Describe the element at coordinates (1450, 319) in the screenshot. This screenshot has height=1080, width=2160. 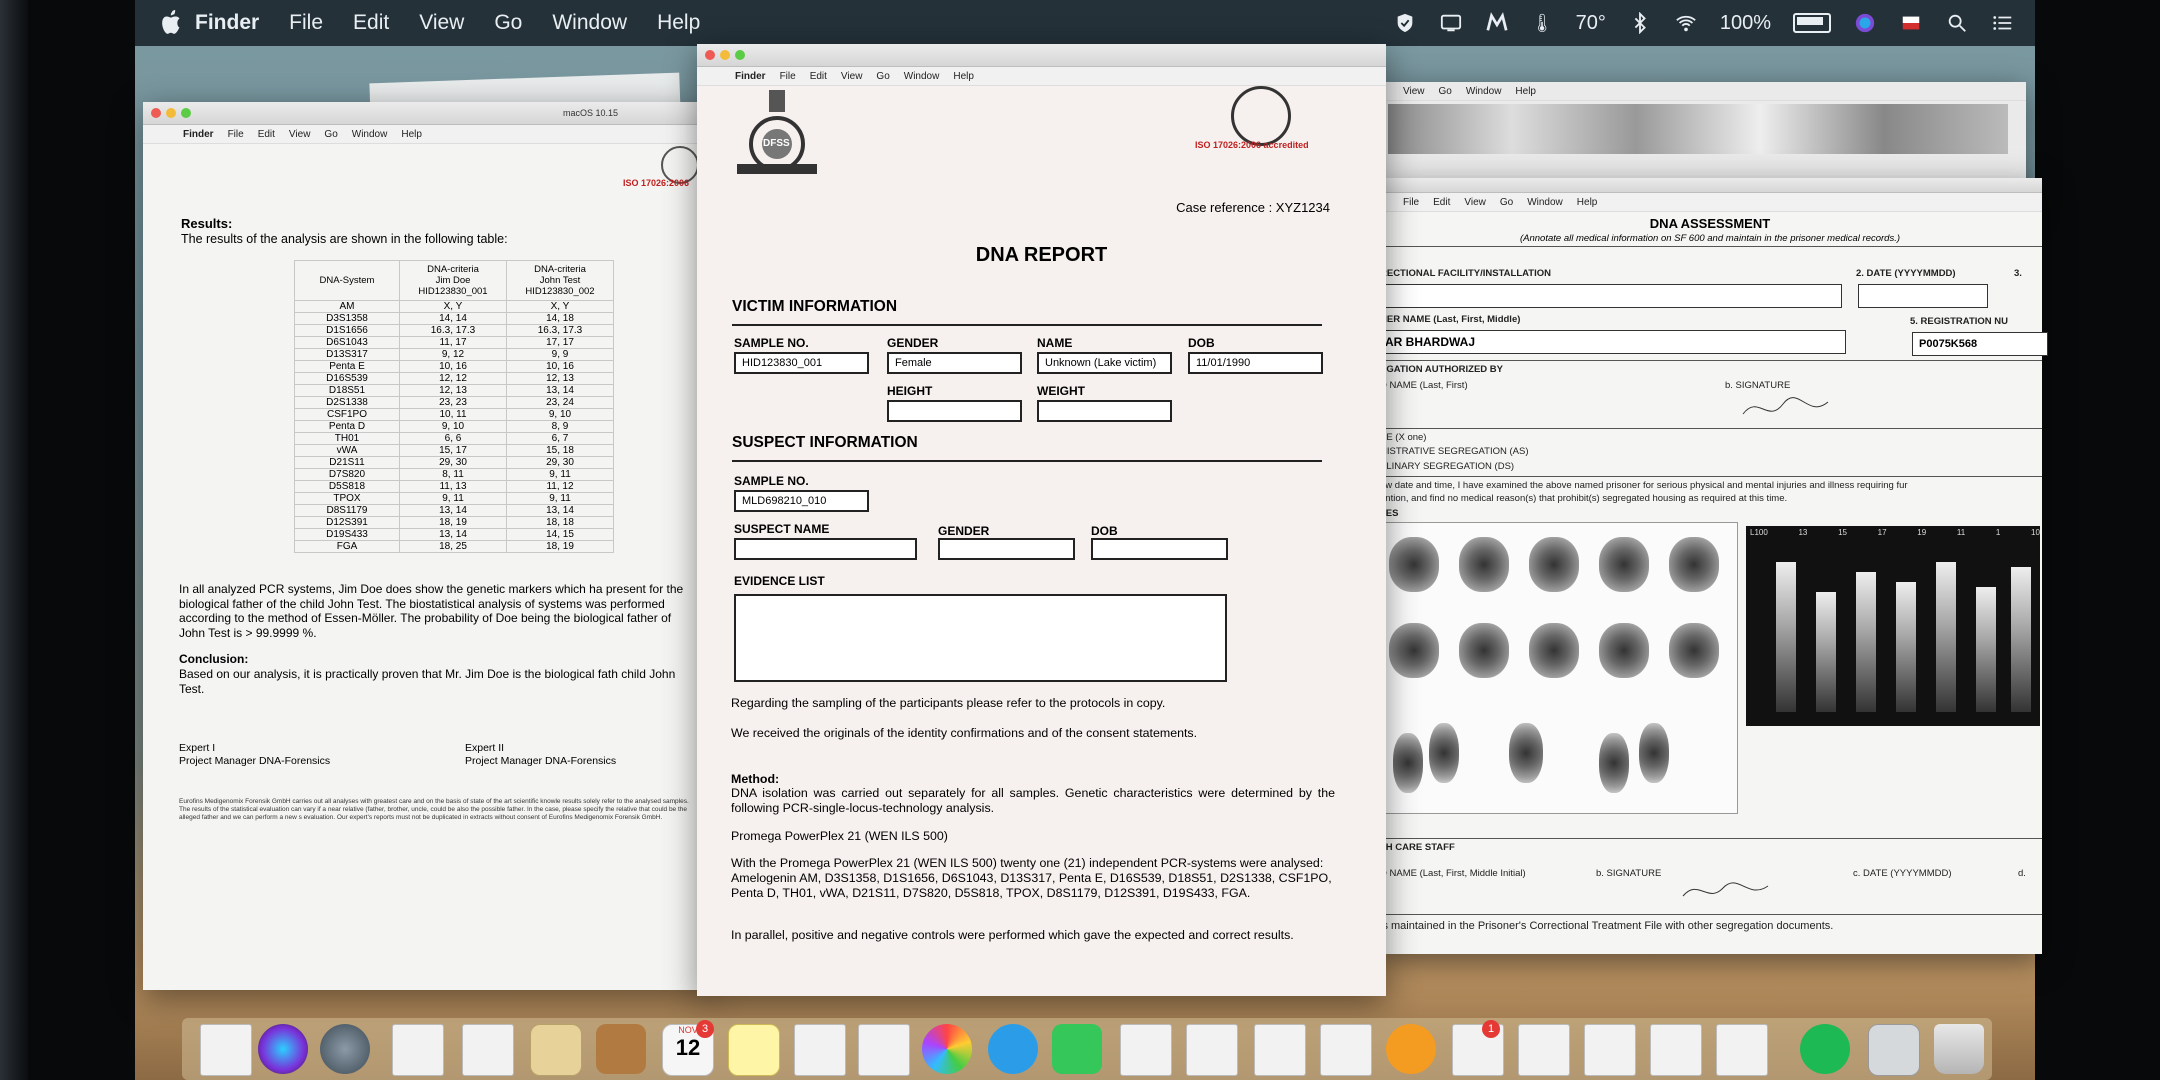
I see `prisoner-name-label: NER NAME (Last, First, Middle)` at that location.